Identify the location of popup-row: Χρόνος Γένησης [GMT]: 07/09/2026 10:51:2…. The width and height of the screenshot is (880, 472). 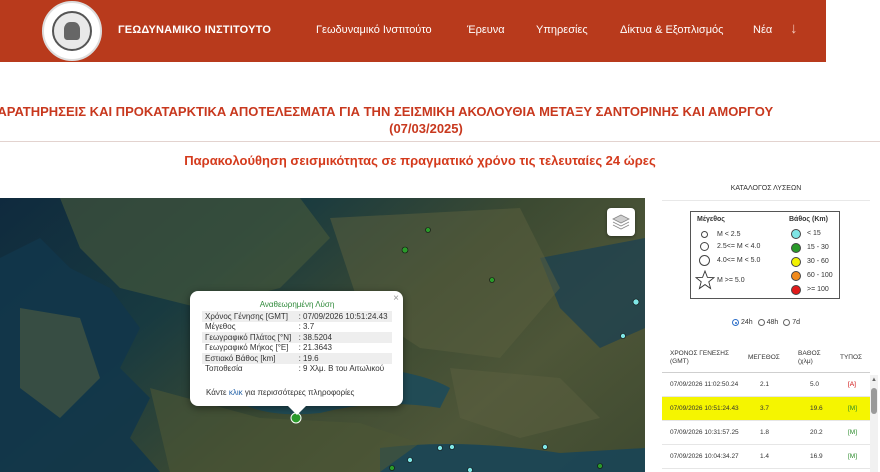
(297, 316).